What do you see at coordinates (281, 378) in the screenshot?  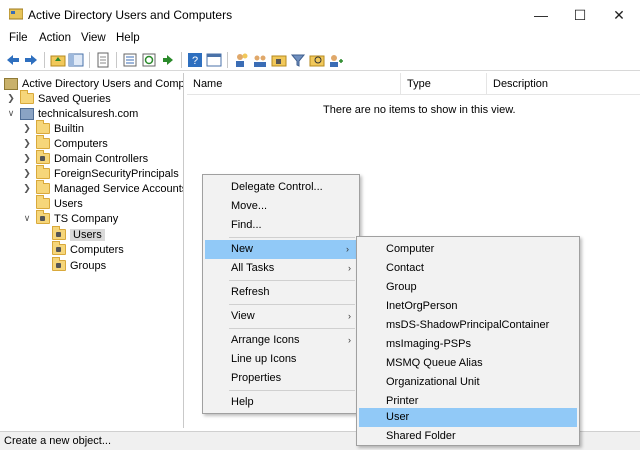 I see `menu-item-properties: Properties` at bounding box center [281, 378].